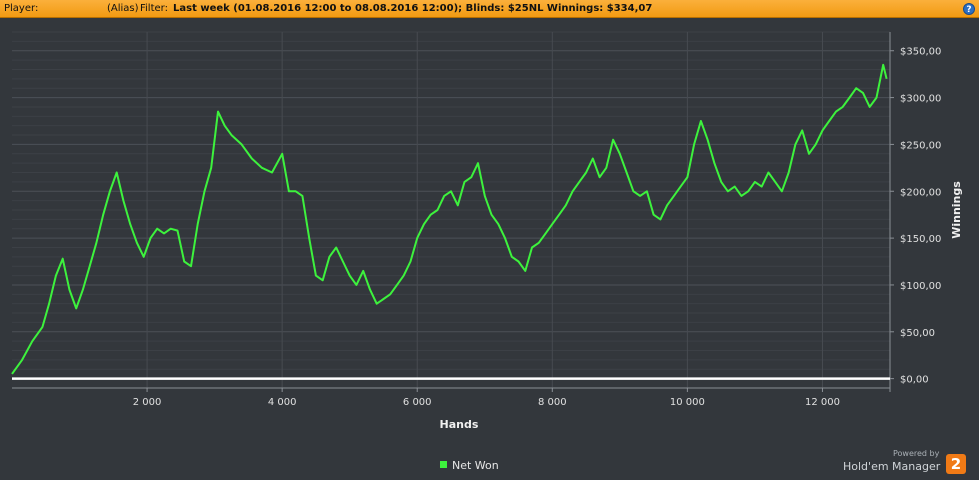  What do you see at coordinates (914, 380) in the screenshot?
I see `y-tick-label: $0,00` at bounding box center [914, 380].